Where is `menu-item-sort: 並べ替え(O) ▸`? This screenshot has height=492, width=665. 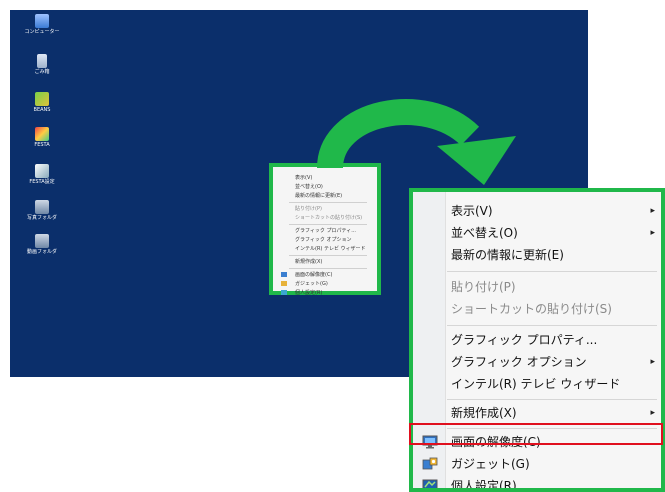
menu-item-sort: 並べ替え(O) ▸ is located at coordinates (537, 233).